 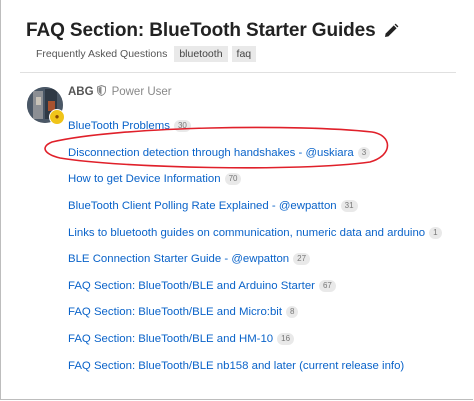 What do you see at coordinates (101, 54) in the screenshot?
I see `category-link: Frequently Asked Questions` at bounding box center [101, 54].